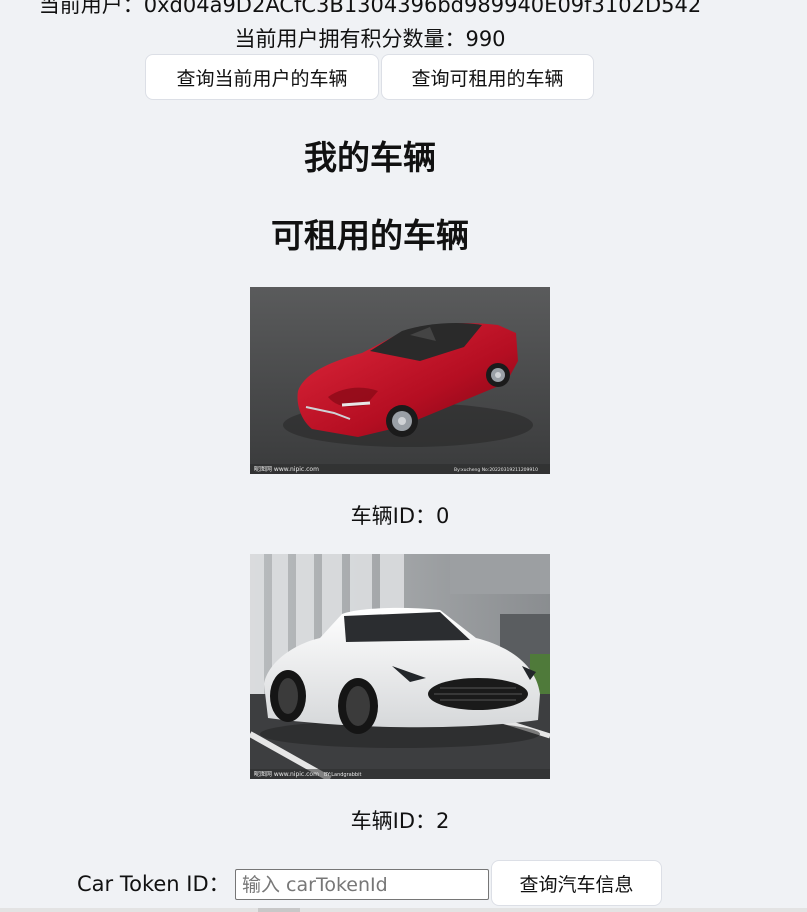 This screenshot has height=912, width=807. What do you see at coordinates (370, 39) in the screenshot?
I see `user-points-count: 当前用户拥有积分数量：990` at bounding box center [370, 39].